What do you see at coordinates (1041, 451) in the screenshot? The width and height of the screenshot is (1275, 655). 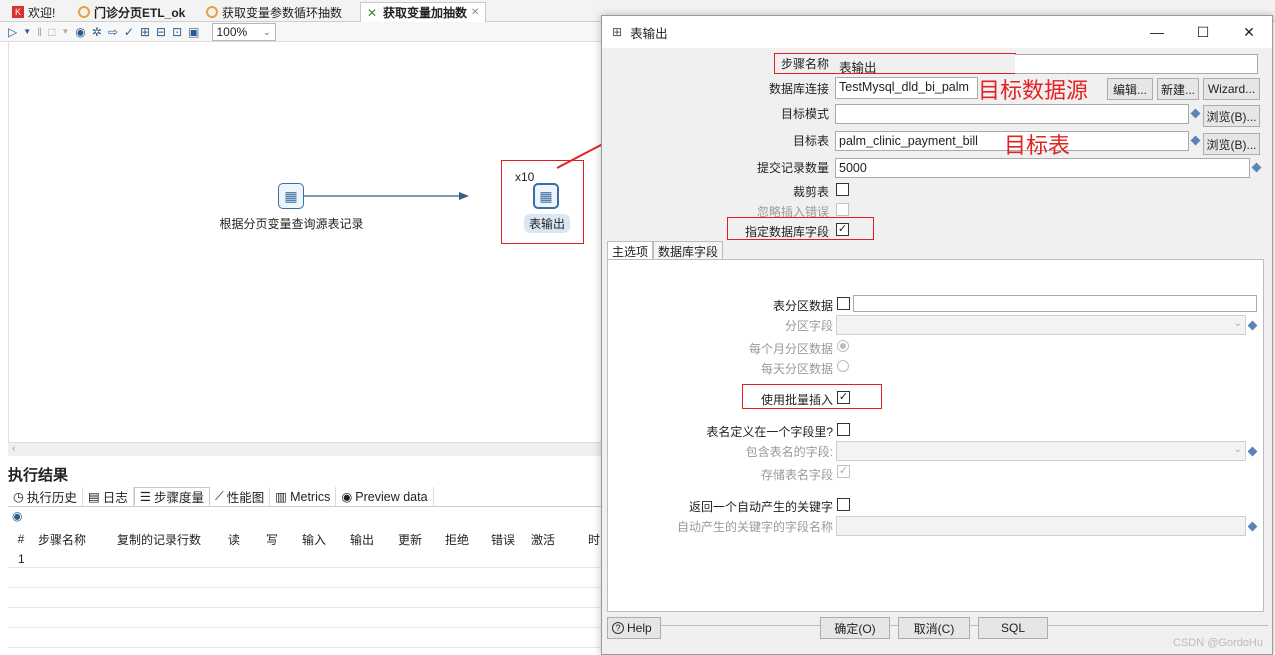 I see `tablename-field-select: ⌄` at bounding box center [1041, 451].